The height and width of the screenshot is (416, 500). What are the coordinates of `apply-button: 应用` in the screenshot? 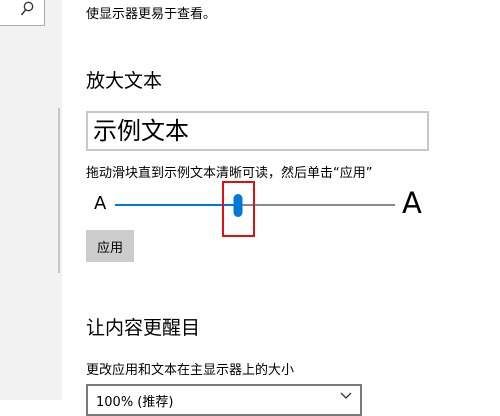 It's located at (110, 246).